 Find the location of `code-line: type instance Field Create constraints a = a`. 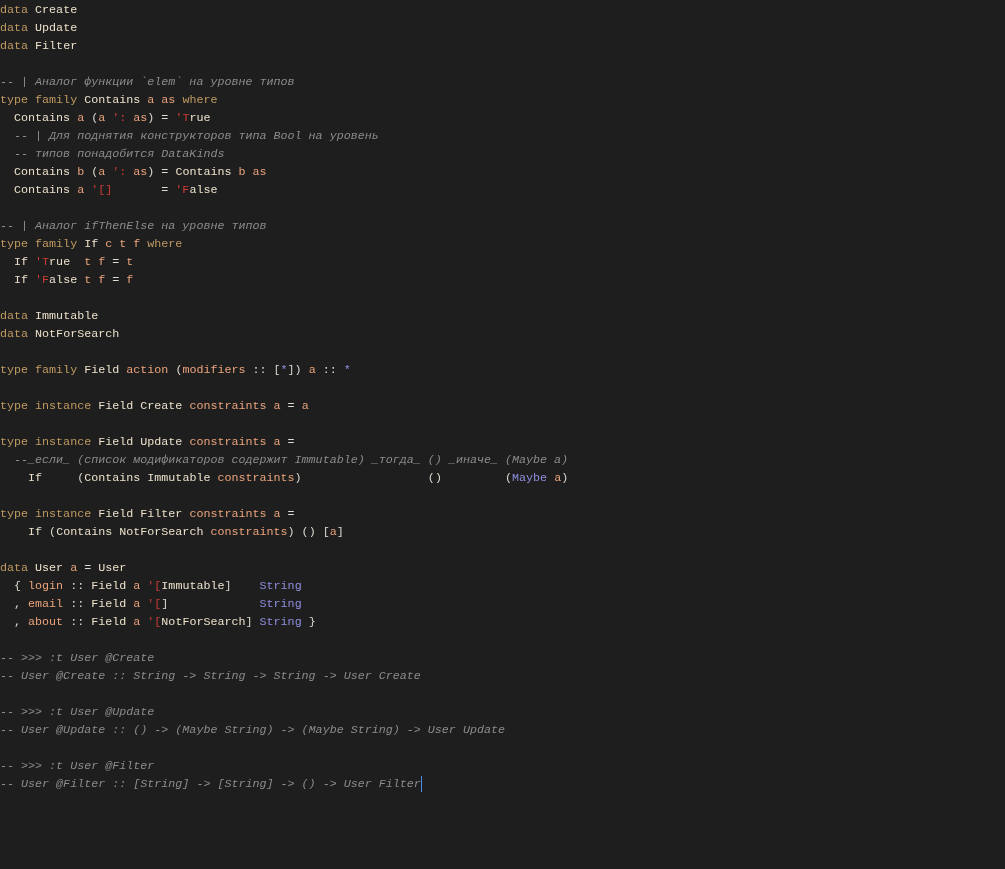

code-line: type instance Field Create constraints a = a is located at coordinates (154, 406).